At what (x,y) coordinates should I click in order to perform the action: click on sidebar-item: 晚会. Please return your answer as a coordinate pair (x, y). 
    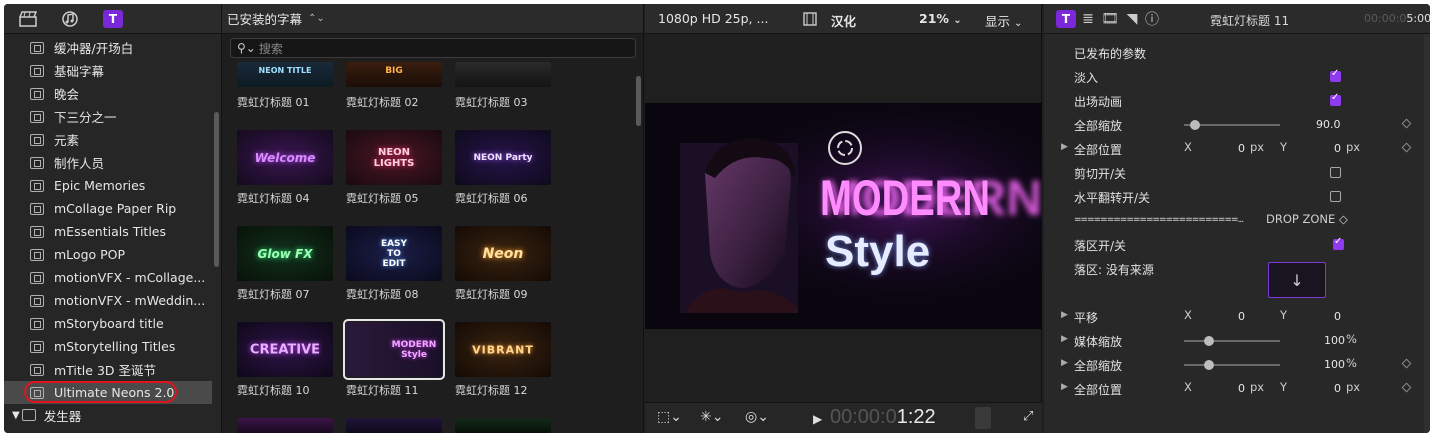
    Looking at the image, I should click on (108, 93).